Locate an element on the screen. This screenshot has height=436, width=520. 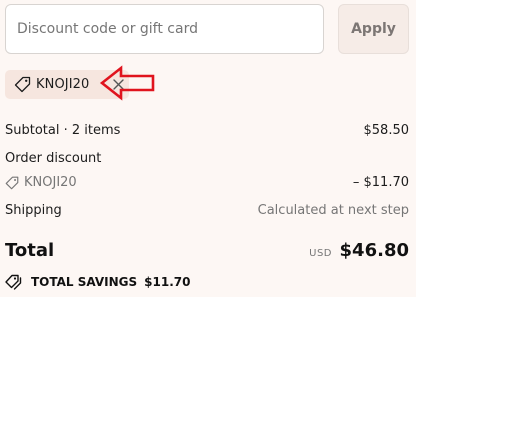
total-currency: USD is located at coordinates (320, 253).